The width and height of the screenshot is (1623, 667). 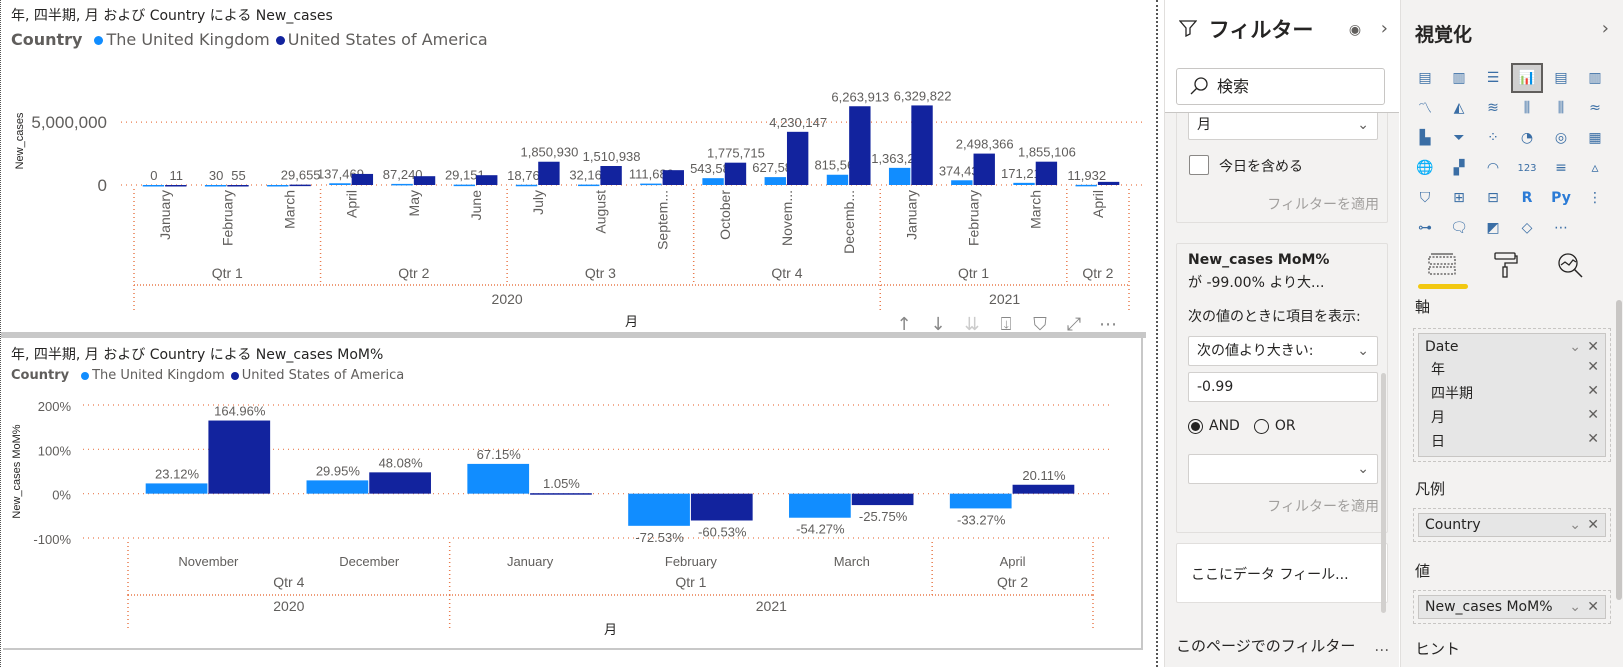 I want to click on x-quarter-label: Qtr 2, so click(x=1012, y=582).